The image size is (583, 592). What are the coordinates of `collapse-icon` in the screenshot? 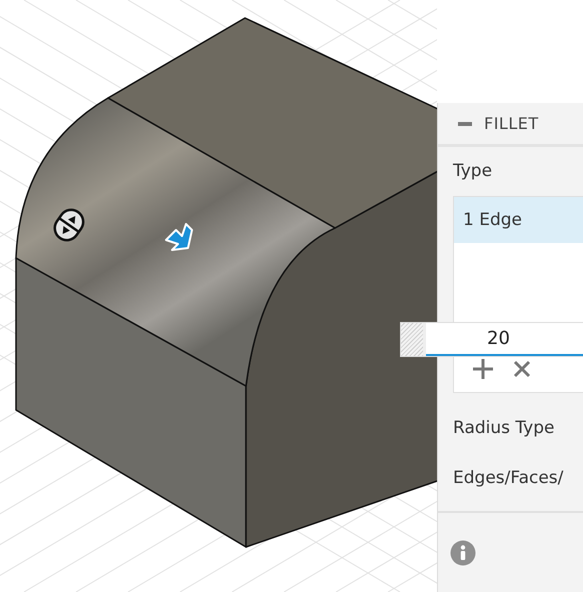 It's located at (465, 124).